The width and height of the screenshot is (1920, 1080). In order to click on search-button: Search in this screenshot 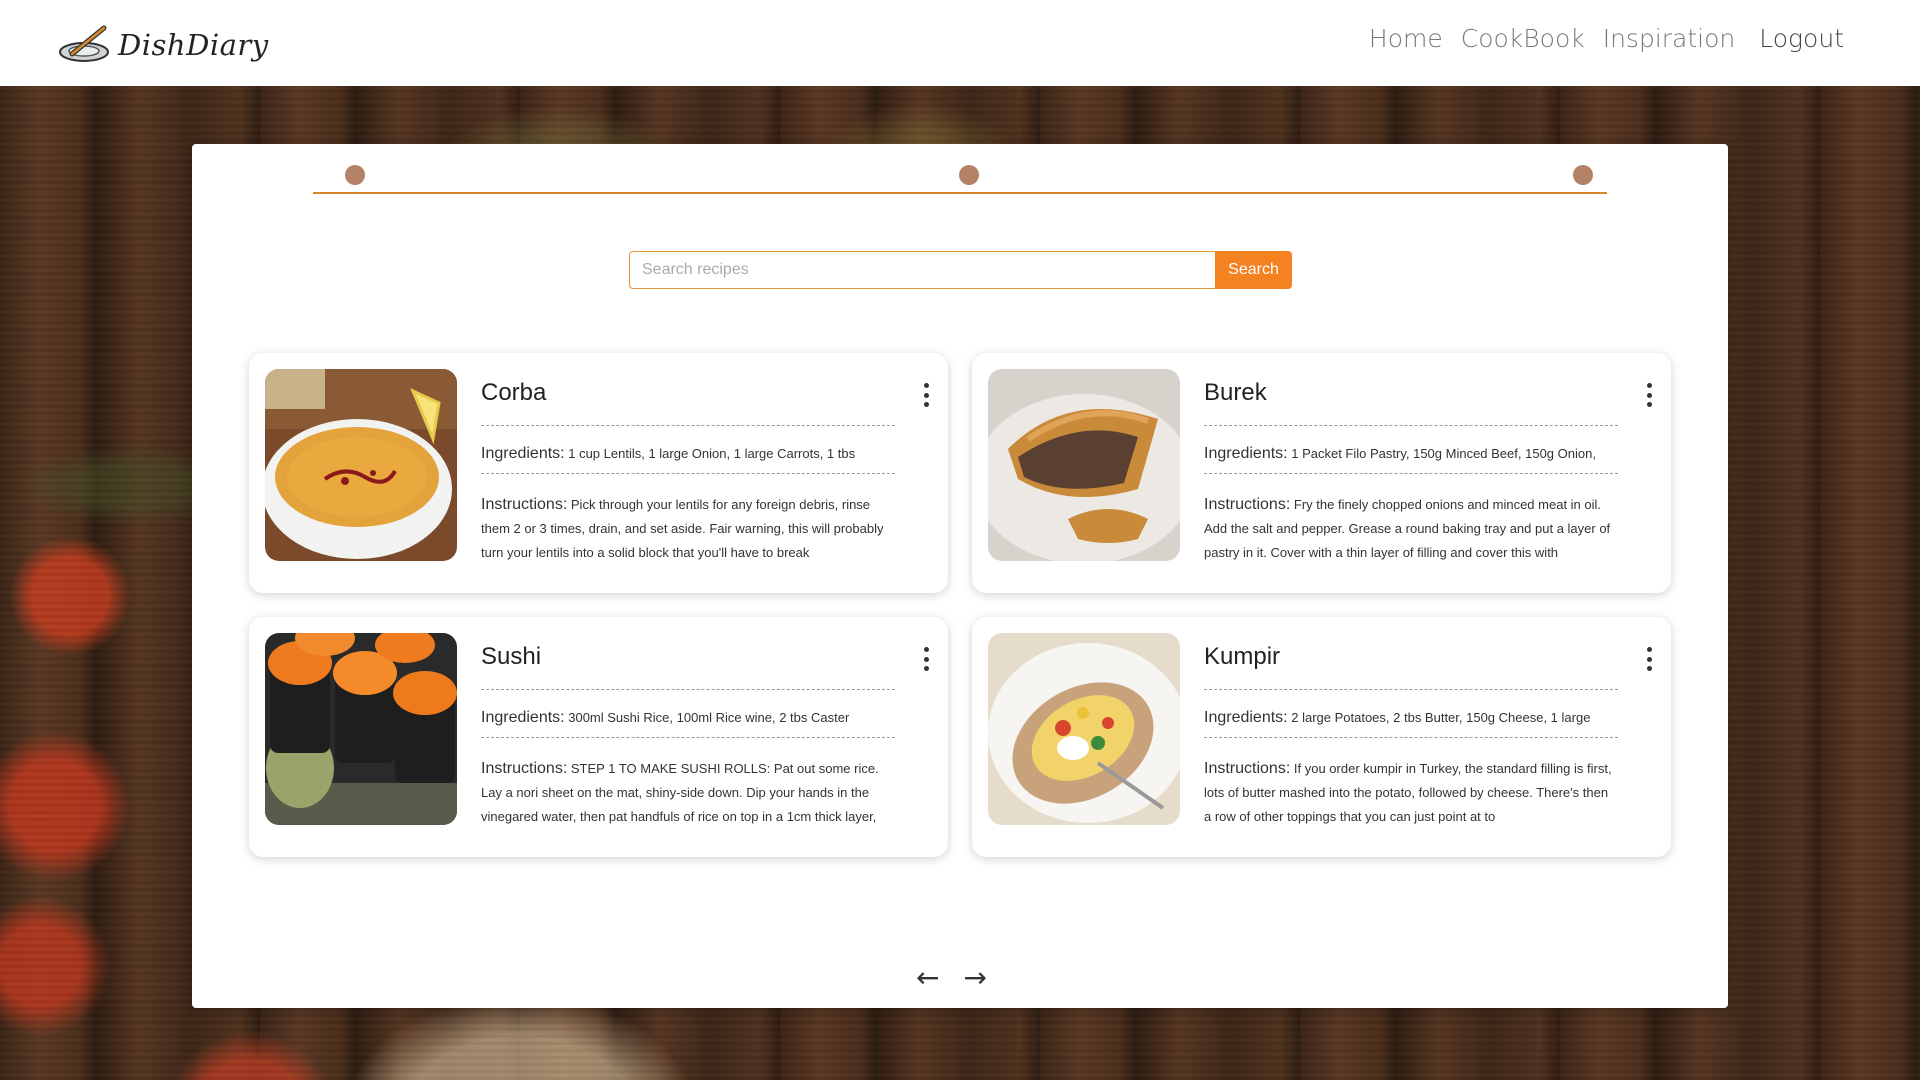, I will do `click(1253, 270)`.